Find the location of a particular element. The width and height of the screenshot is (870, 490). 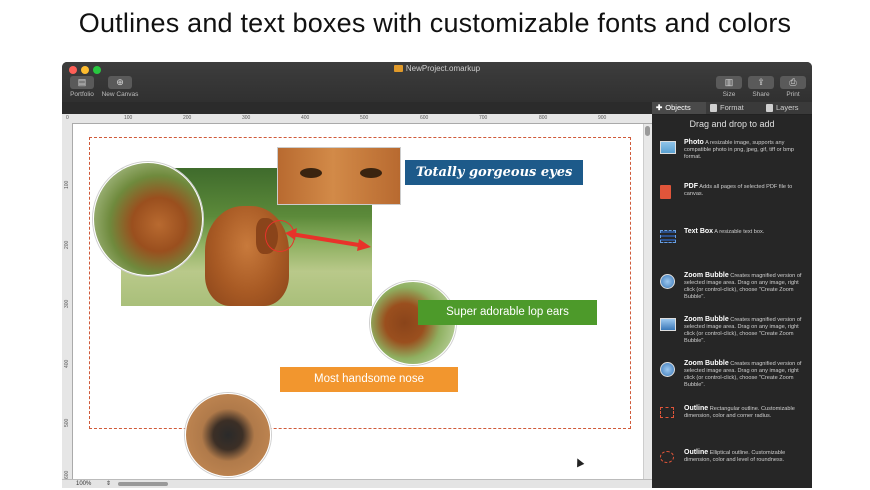

portfolio-label: Portfolio is located at coordinates (82, 94).